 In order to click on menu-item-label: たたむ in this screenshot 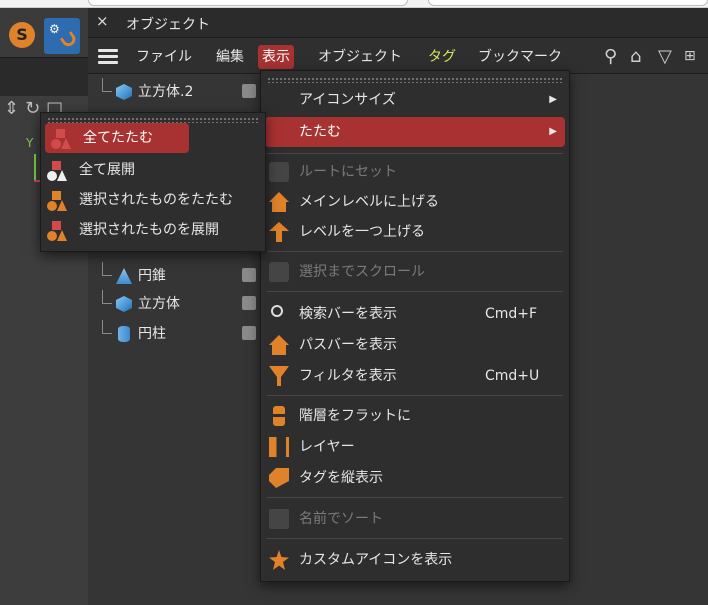, I will do `click(320, 132)`.